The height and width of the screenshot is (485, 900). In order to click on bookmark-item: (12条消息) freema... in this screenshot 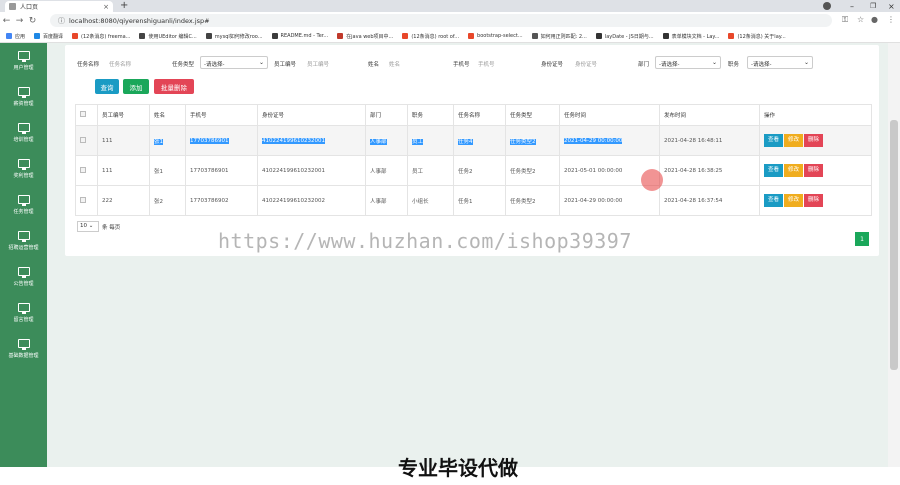, I will do `click(101, 36)`.